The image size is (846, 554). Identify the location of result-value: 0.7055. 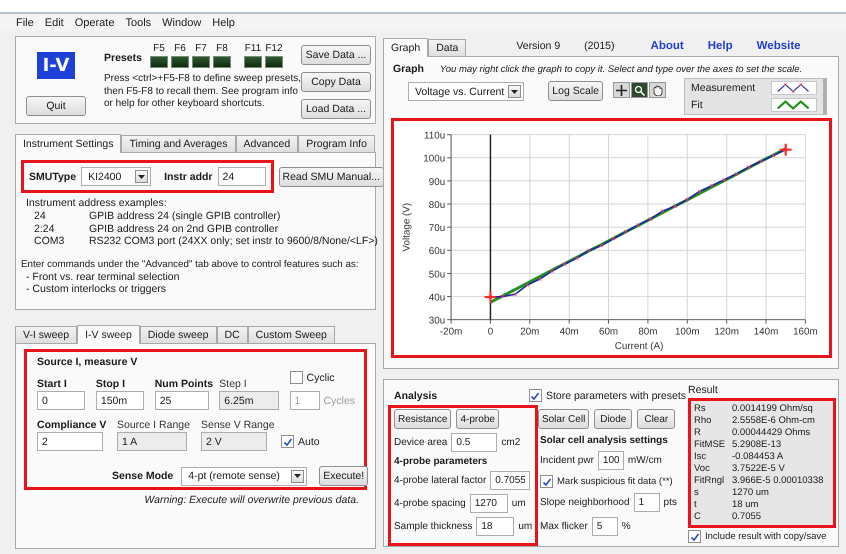
(747, 517).